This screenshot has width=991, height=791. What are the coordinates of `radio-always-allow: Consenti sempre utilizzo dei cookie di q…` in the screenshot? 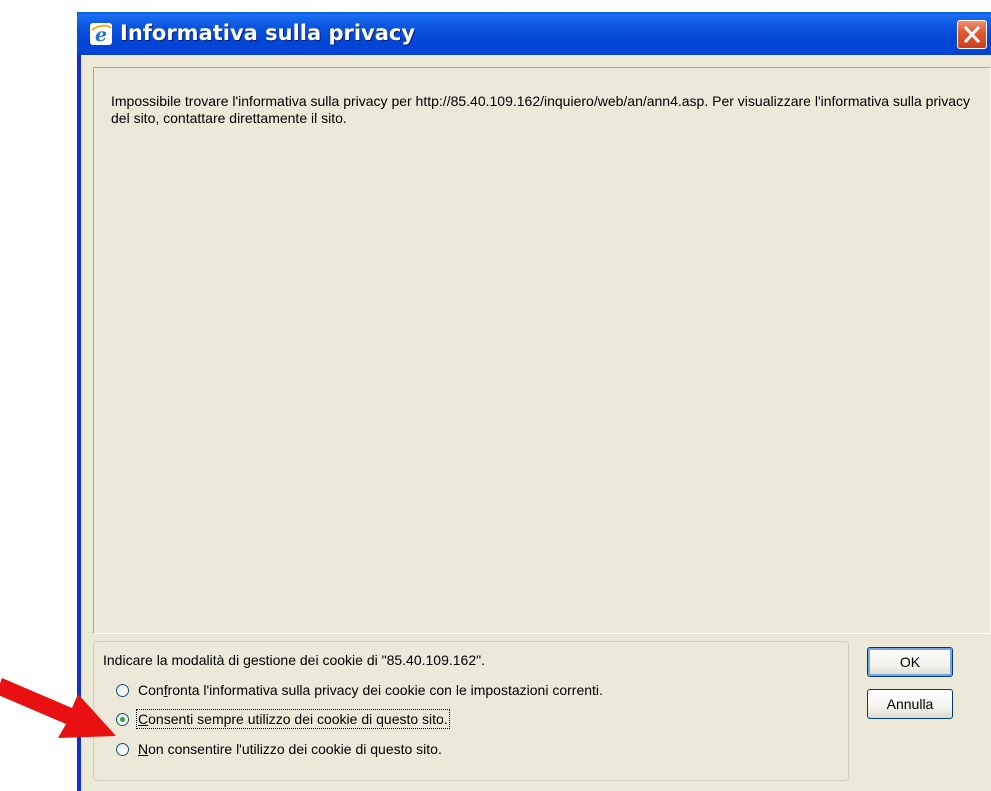 It's located at (283, 719).